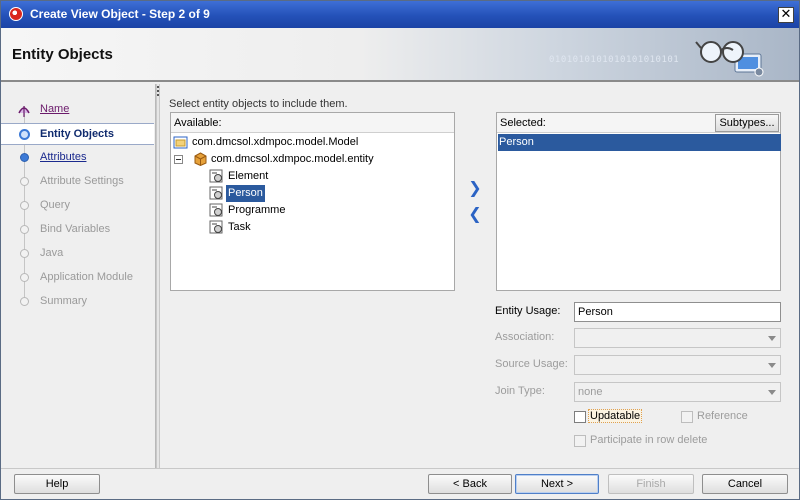 The height and width of the screenshot is (500, 800). What do you see at coordinates (258, 104) in the screenshot?
I see `instruction-text: Select entity objects to include them.` at bounding box center [258, 104].